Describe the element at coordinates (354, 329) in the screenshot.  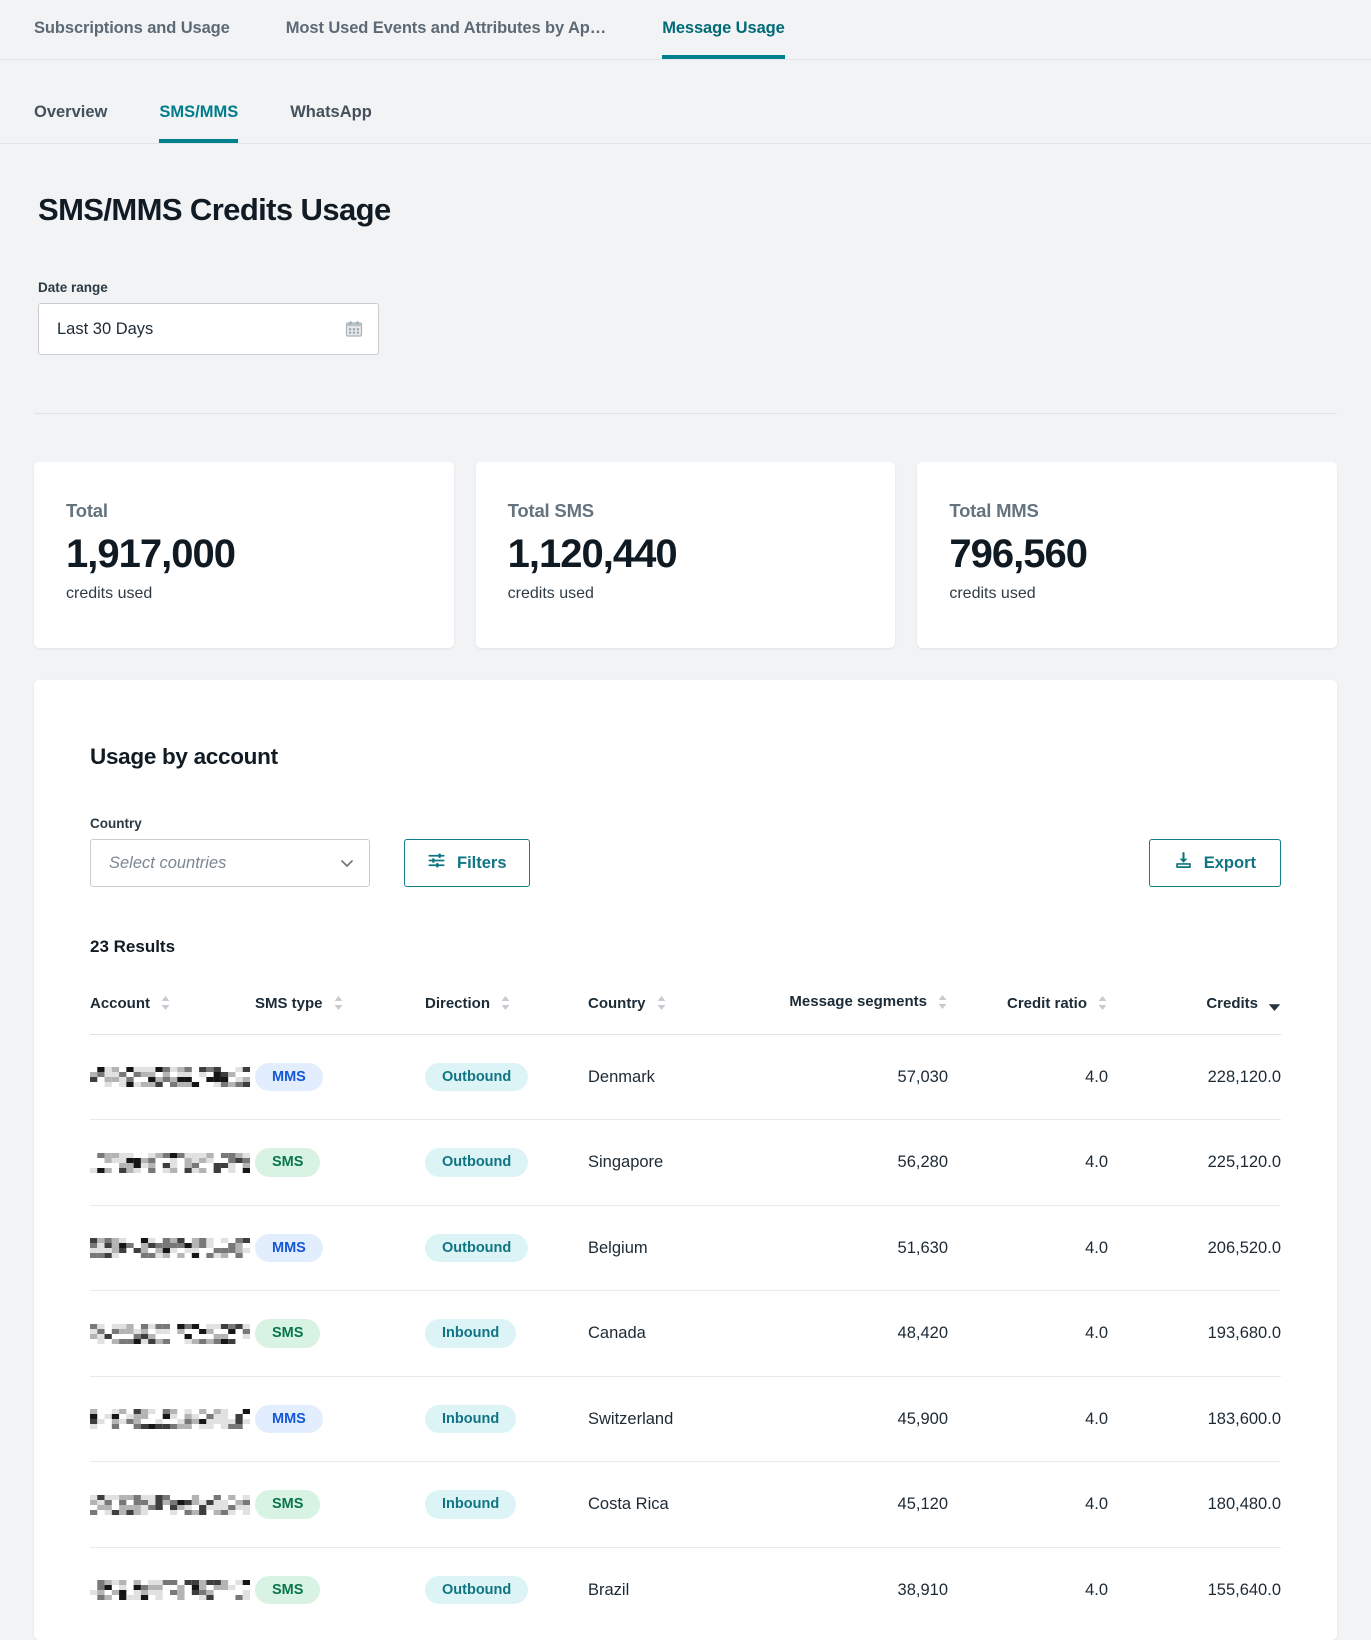
I see `calendar-icon` at that location.